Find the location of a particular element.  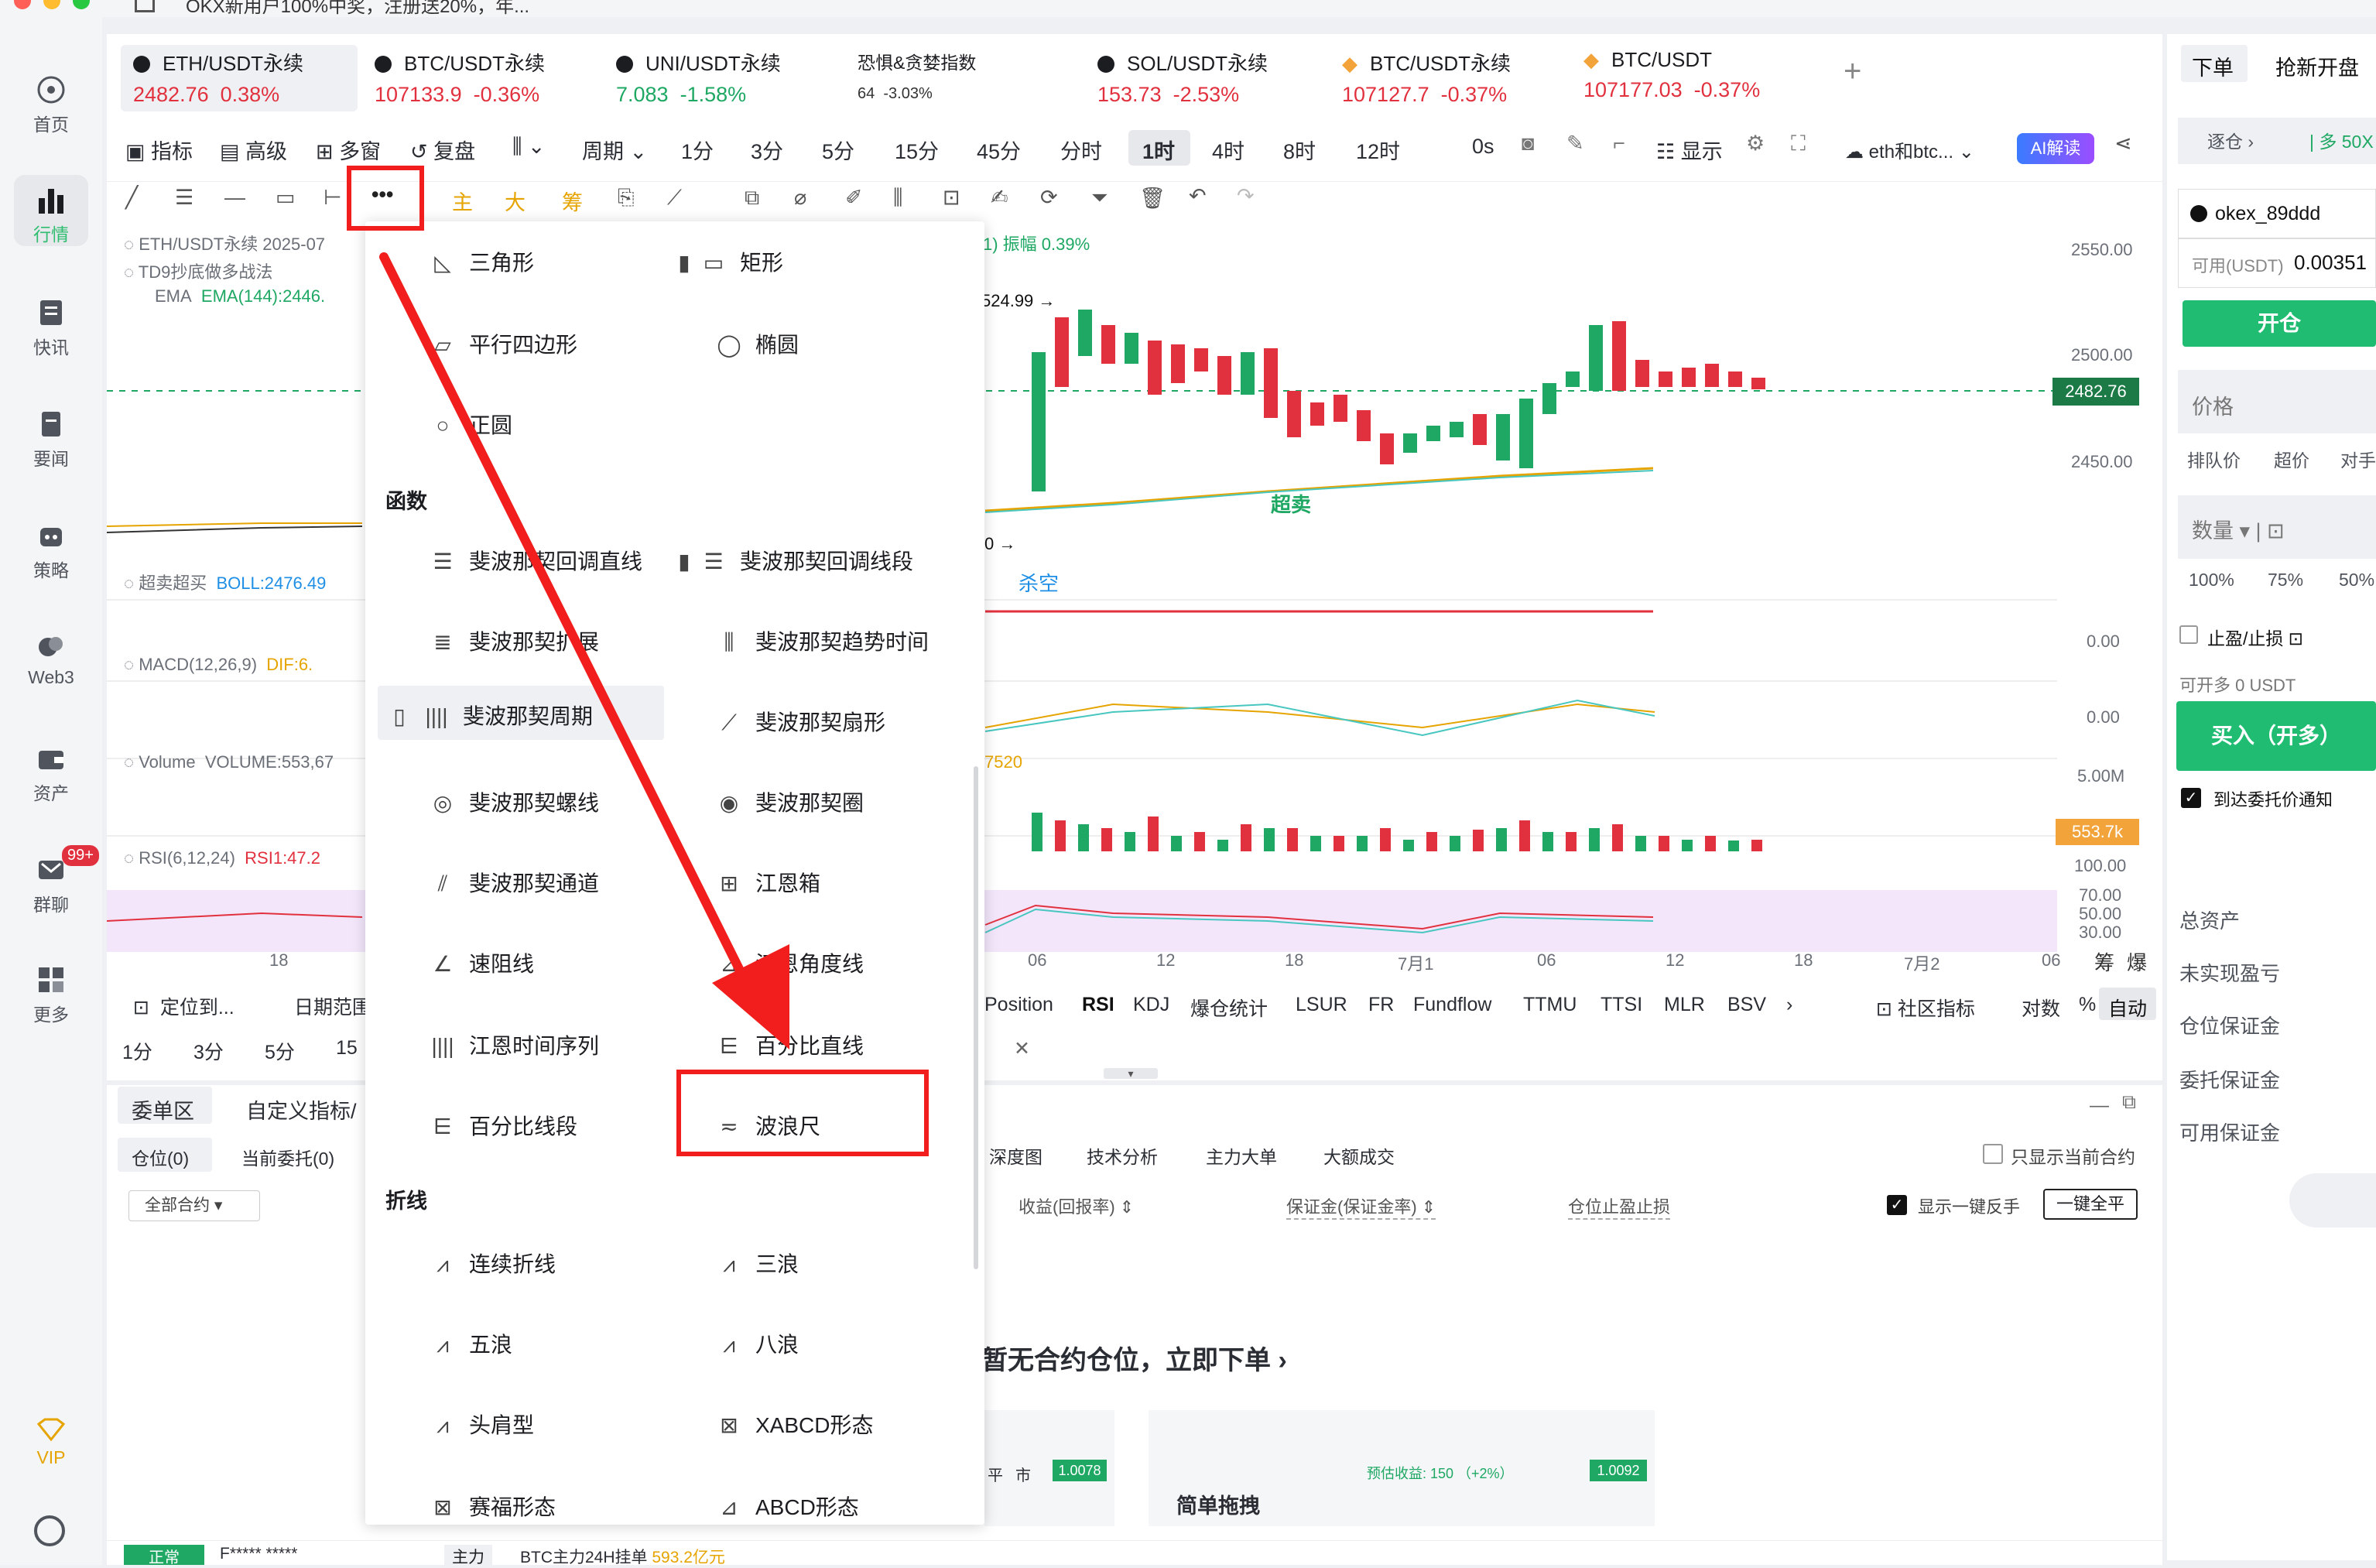

percent-toggle: % is located at coordinates (2087, 1005).